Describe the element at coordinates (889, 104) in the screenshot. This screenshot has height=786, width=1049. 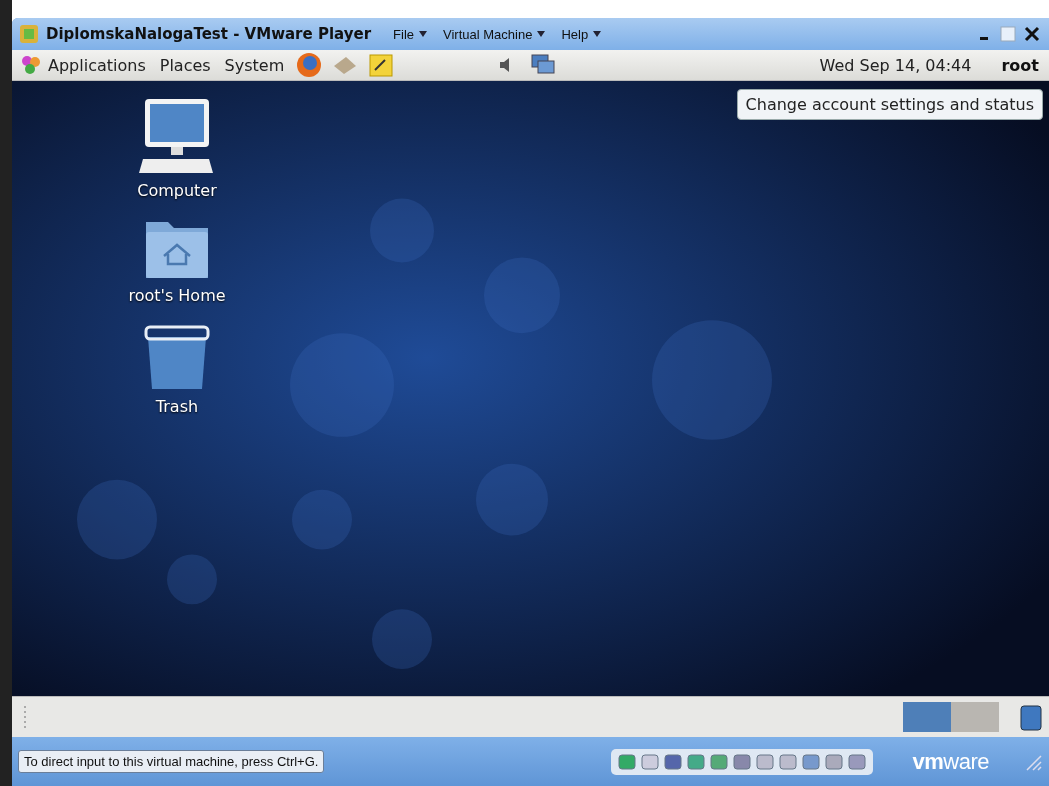
I see `tooltip: Change account settings and status` at that location.